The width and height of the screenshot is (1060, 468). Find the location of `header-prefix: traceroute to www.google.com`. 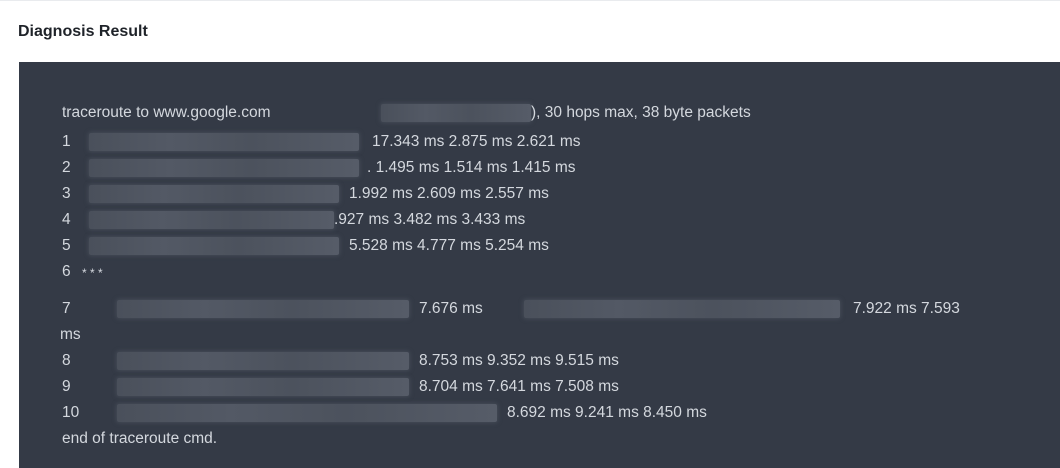

header-prefix: traceroute to www.google.com is located at coordinates (166, 112).